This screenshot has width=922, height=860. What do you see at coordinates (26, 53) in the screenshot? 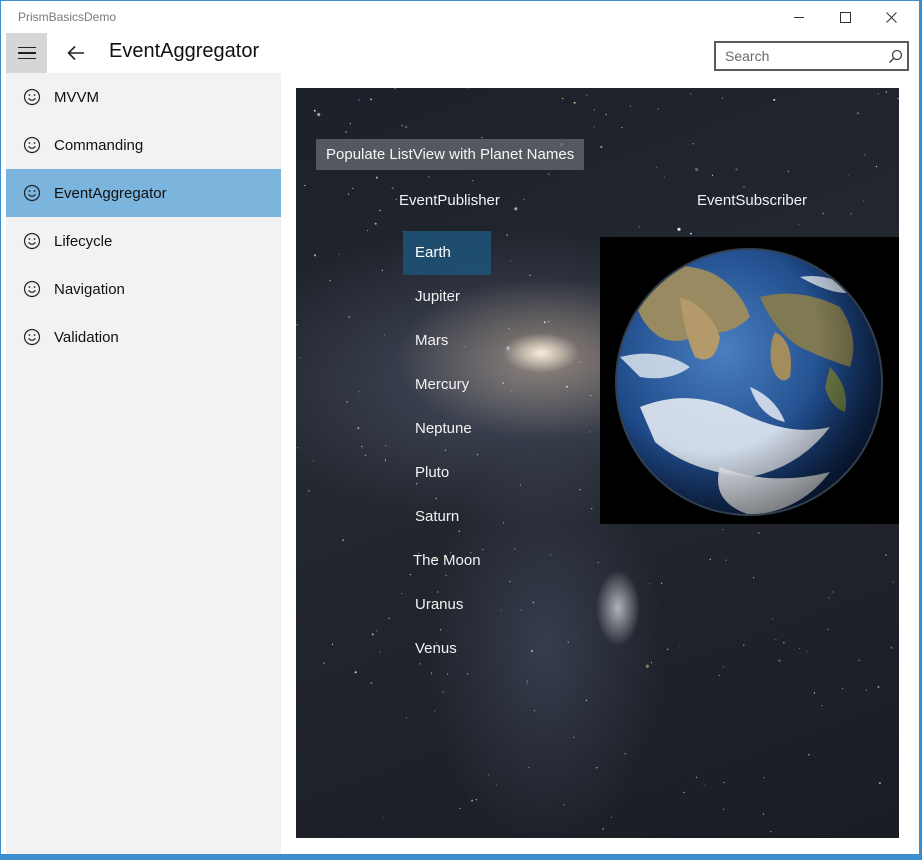
I see `hamburger-menu-button` at bounding box center [26, 53].